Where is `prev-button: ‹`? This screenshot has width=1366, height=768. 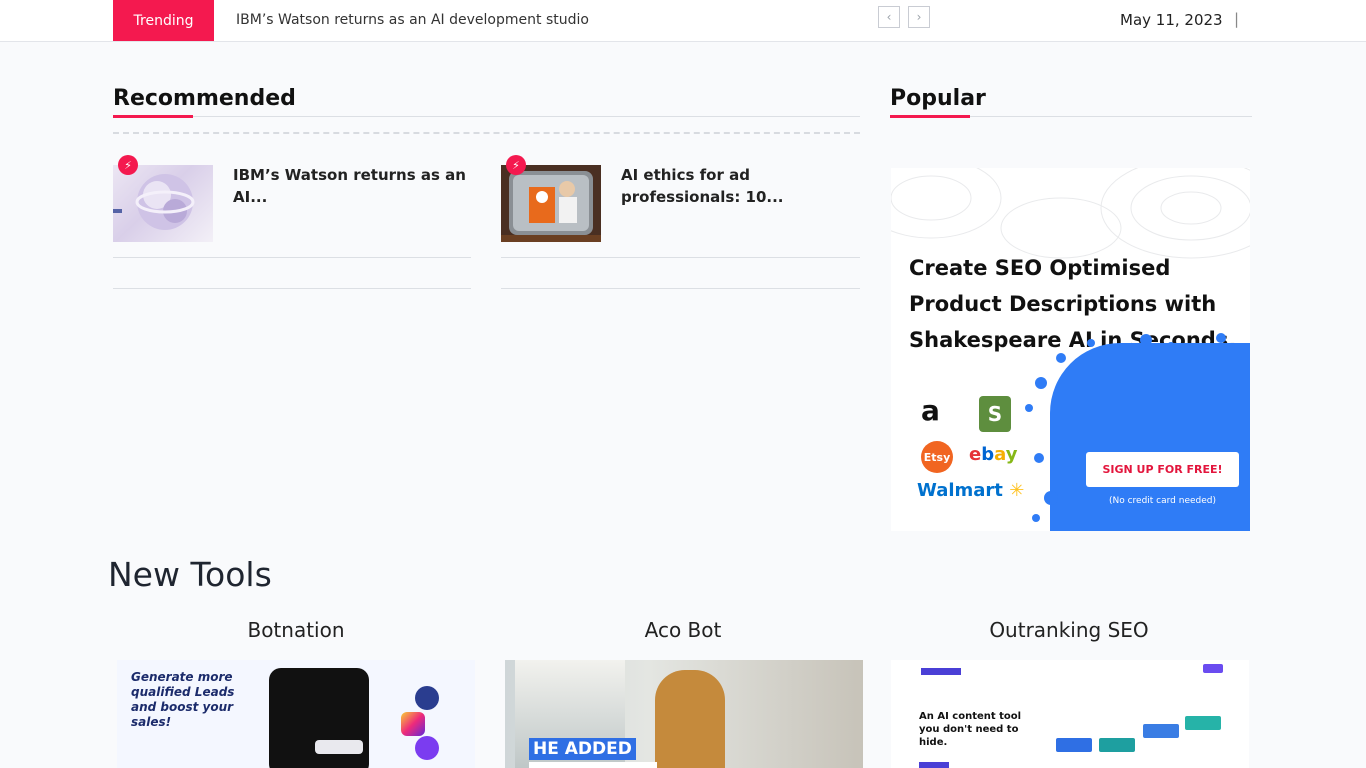
prev-button: ‹ is located at coordinates (889, 17).